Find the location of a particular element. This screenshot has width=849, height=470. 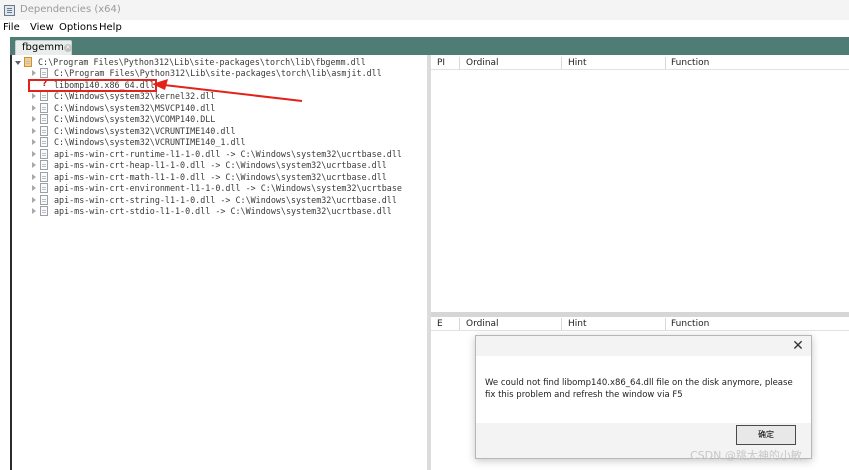

imports-col-pi: PI is located at coordinates (441, 63).